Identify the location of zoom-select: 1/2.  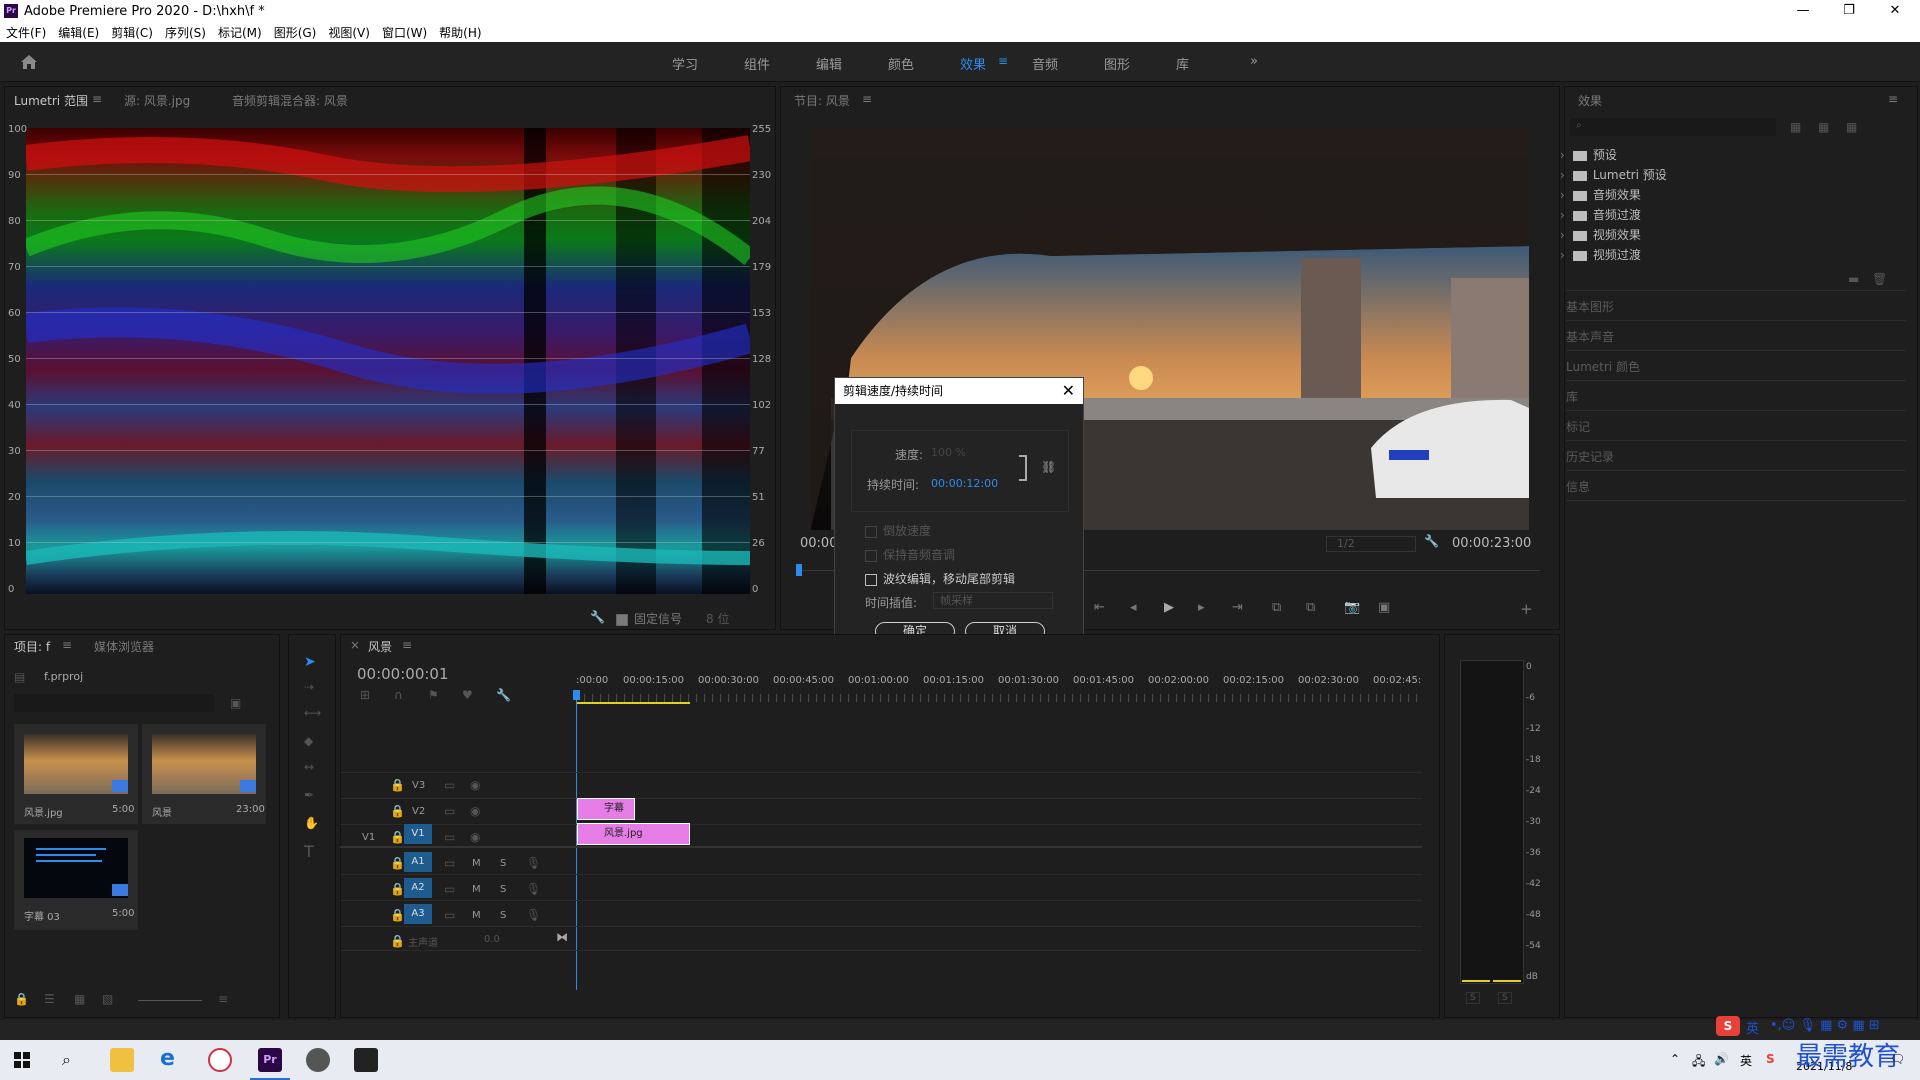
(1371, 544).